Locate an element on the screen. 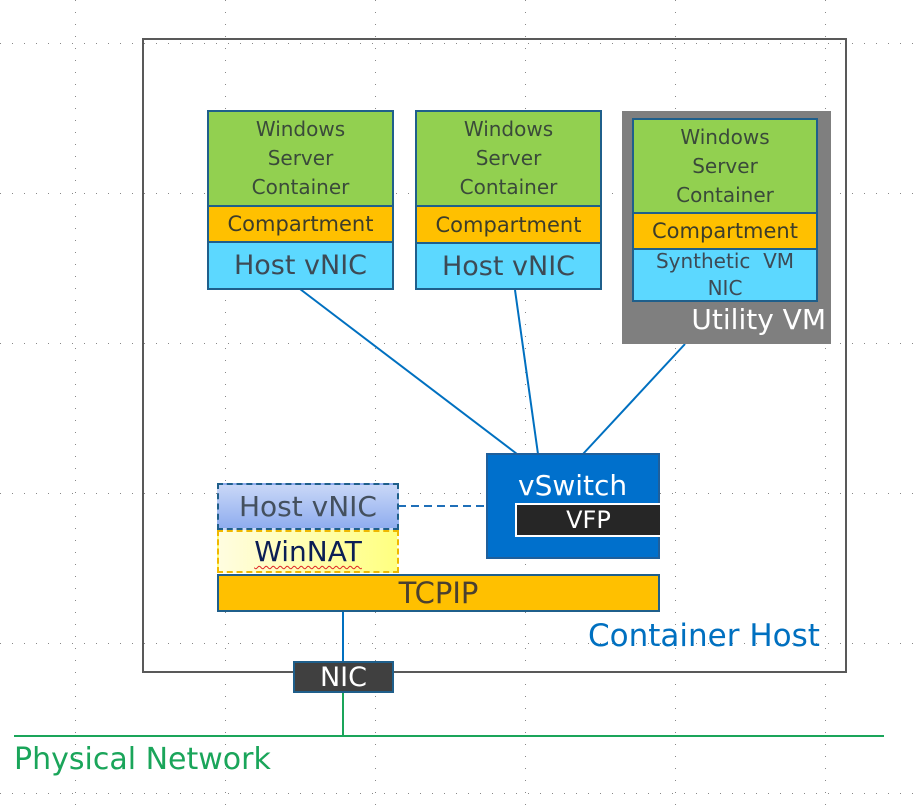  utility-vm-label: Utility VM is located at coordinates (758, 319).